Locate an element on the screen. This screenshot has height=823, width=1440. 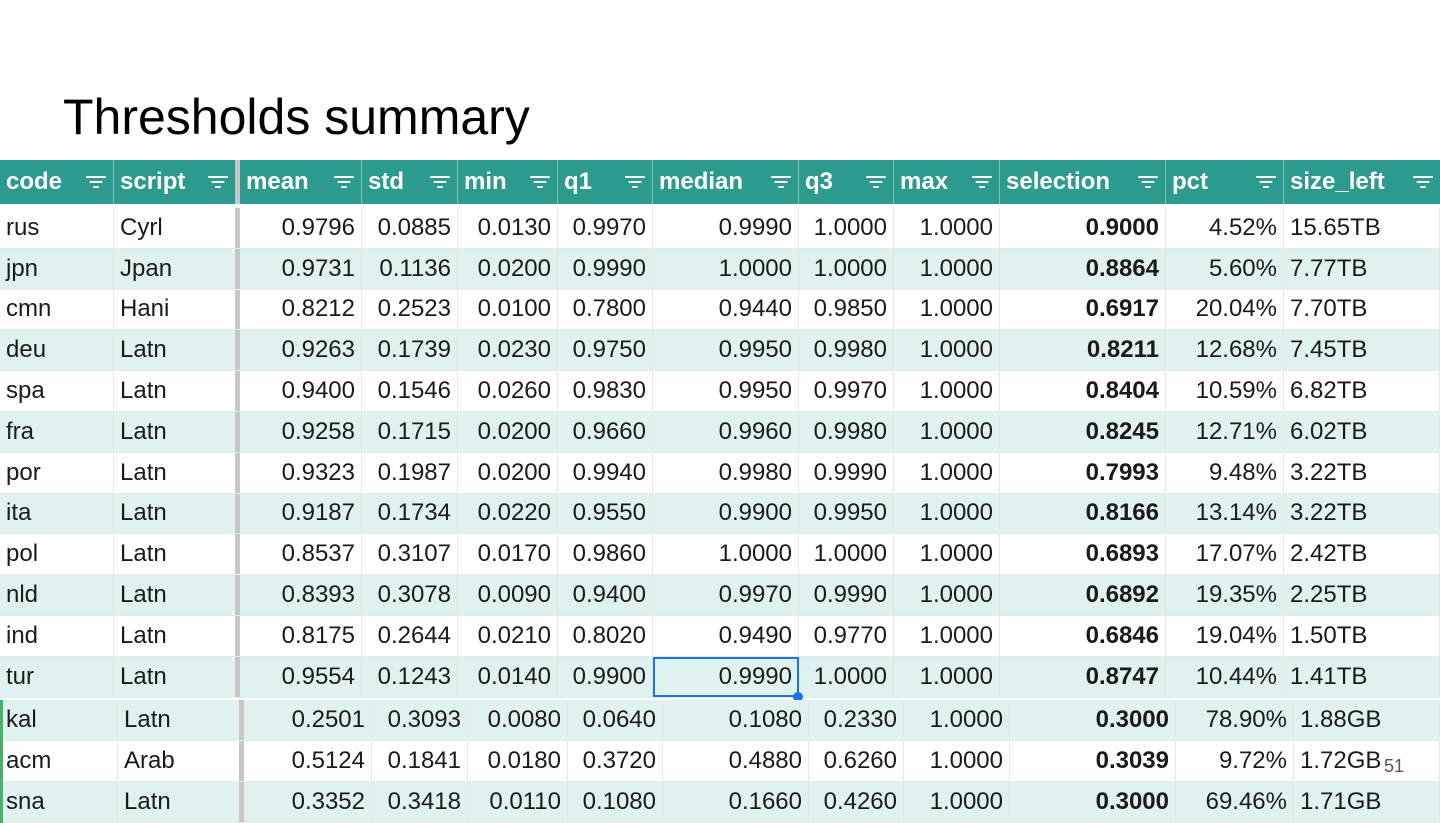
cell-code: fra is located at coordinates (57, 431).